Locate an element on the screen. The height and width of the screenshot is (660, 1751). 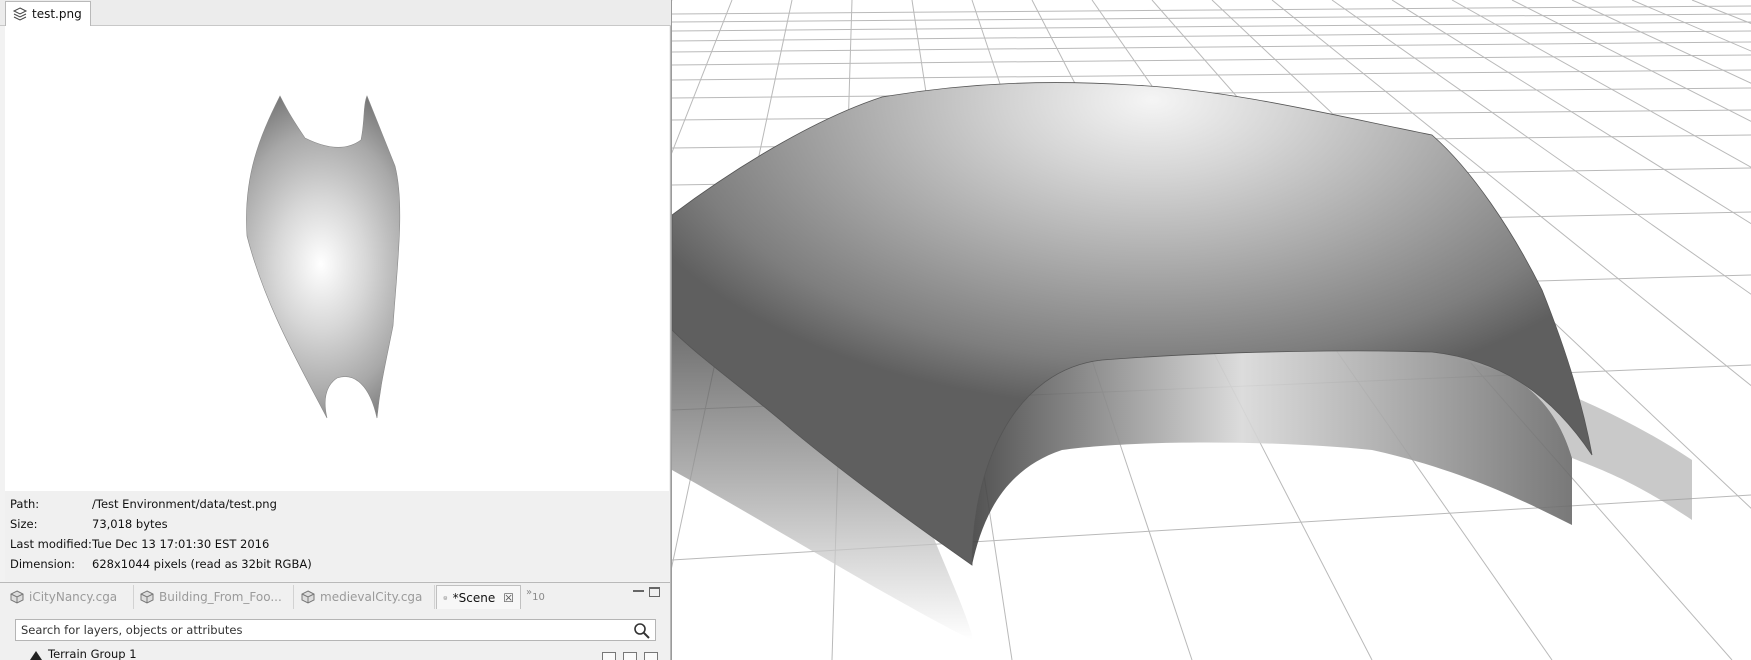
tree-toolbar is located at coordinates (630, 656).